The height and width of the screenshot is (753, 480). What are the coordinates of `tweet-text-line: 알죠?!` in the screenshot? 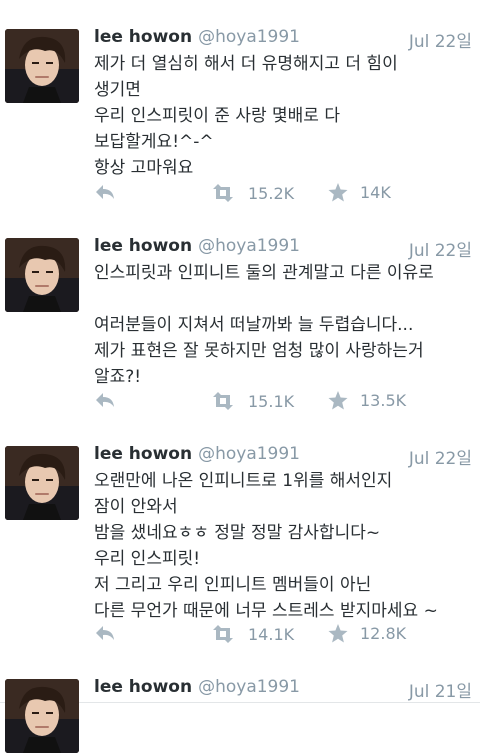 It's located at (118, 377).